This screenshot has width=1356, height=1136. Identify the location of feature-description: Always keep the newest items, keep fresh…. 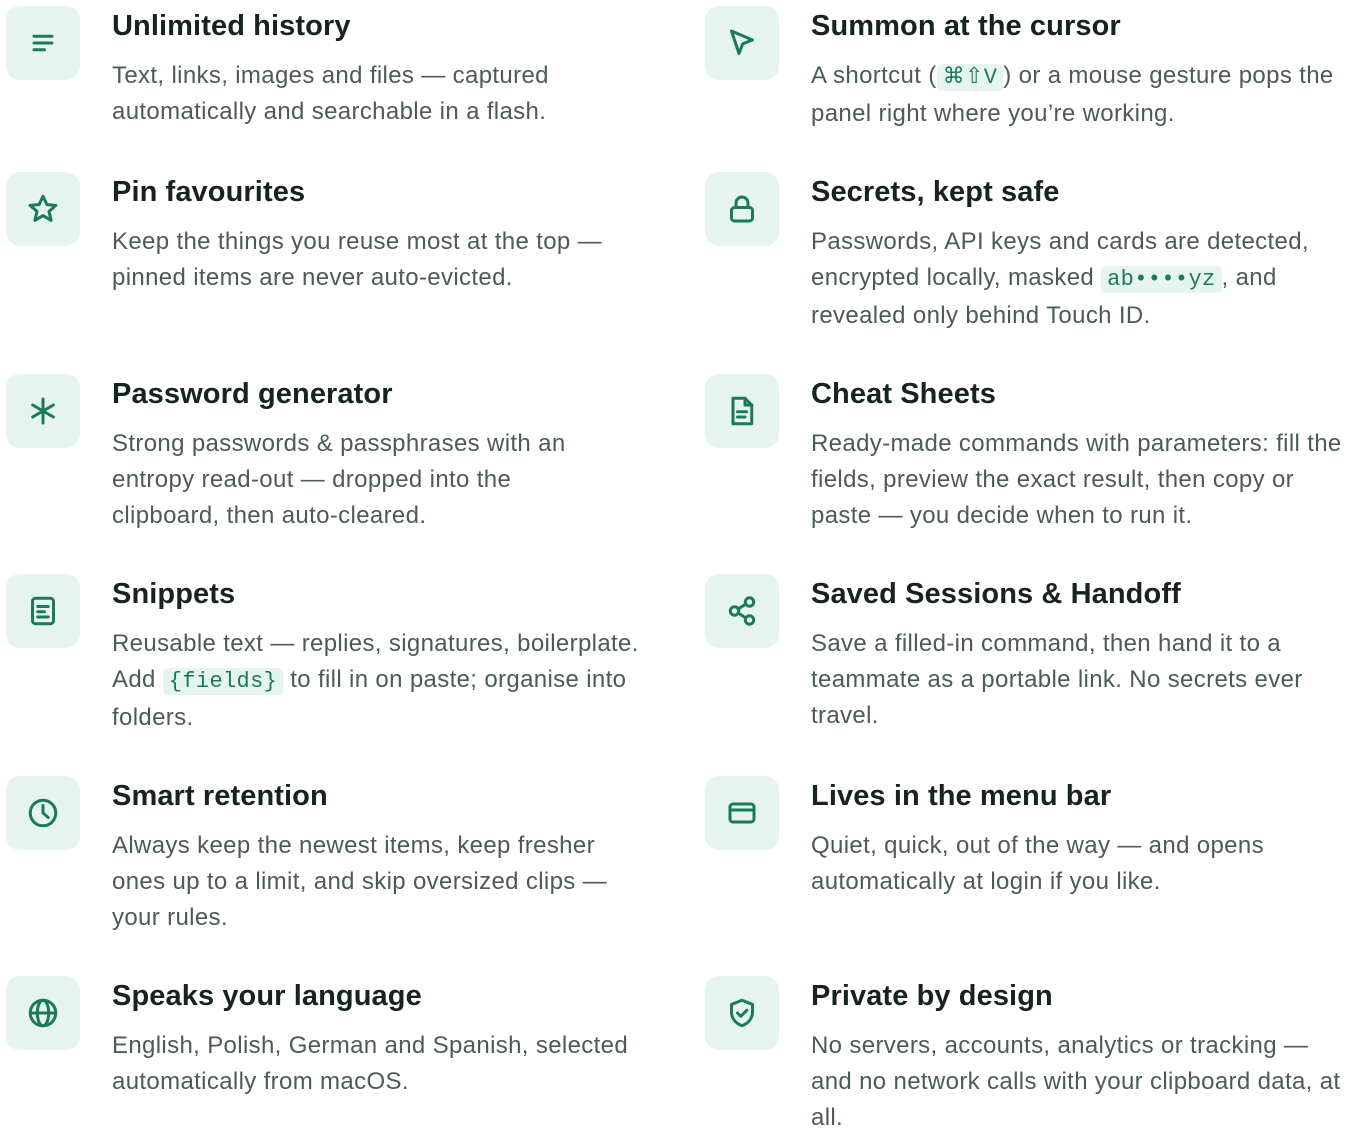
(359, 881).